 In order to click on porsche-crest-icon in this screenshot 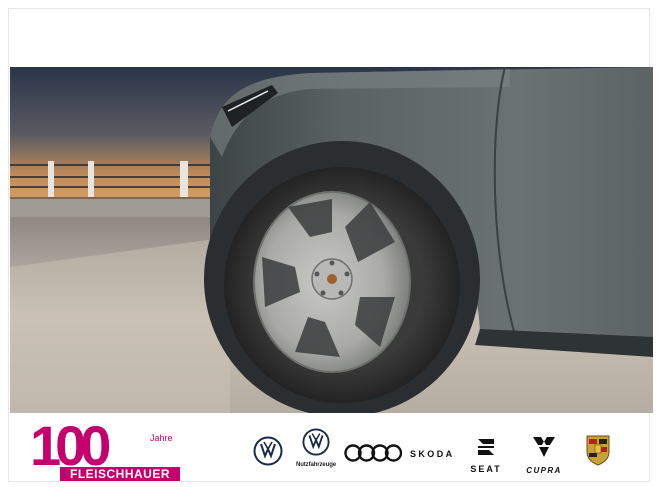, I will do `click(598, 450)`.